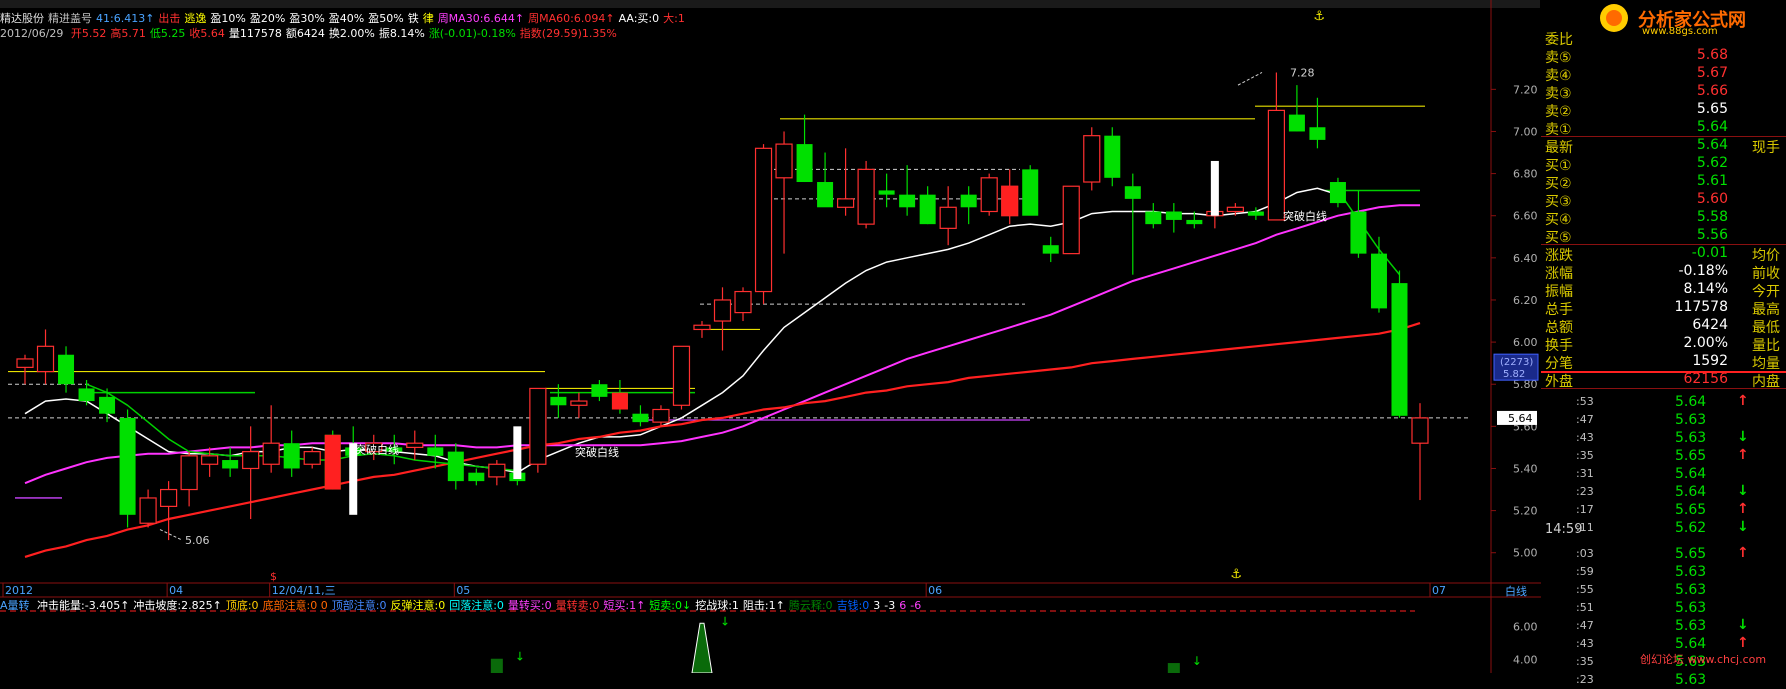  What do you see at coordinates (1525, 216) in the screenshot?
I see `y-tick-label: 6.60` at bounding box center [1525, 216].